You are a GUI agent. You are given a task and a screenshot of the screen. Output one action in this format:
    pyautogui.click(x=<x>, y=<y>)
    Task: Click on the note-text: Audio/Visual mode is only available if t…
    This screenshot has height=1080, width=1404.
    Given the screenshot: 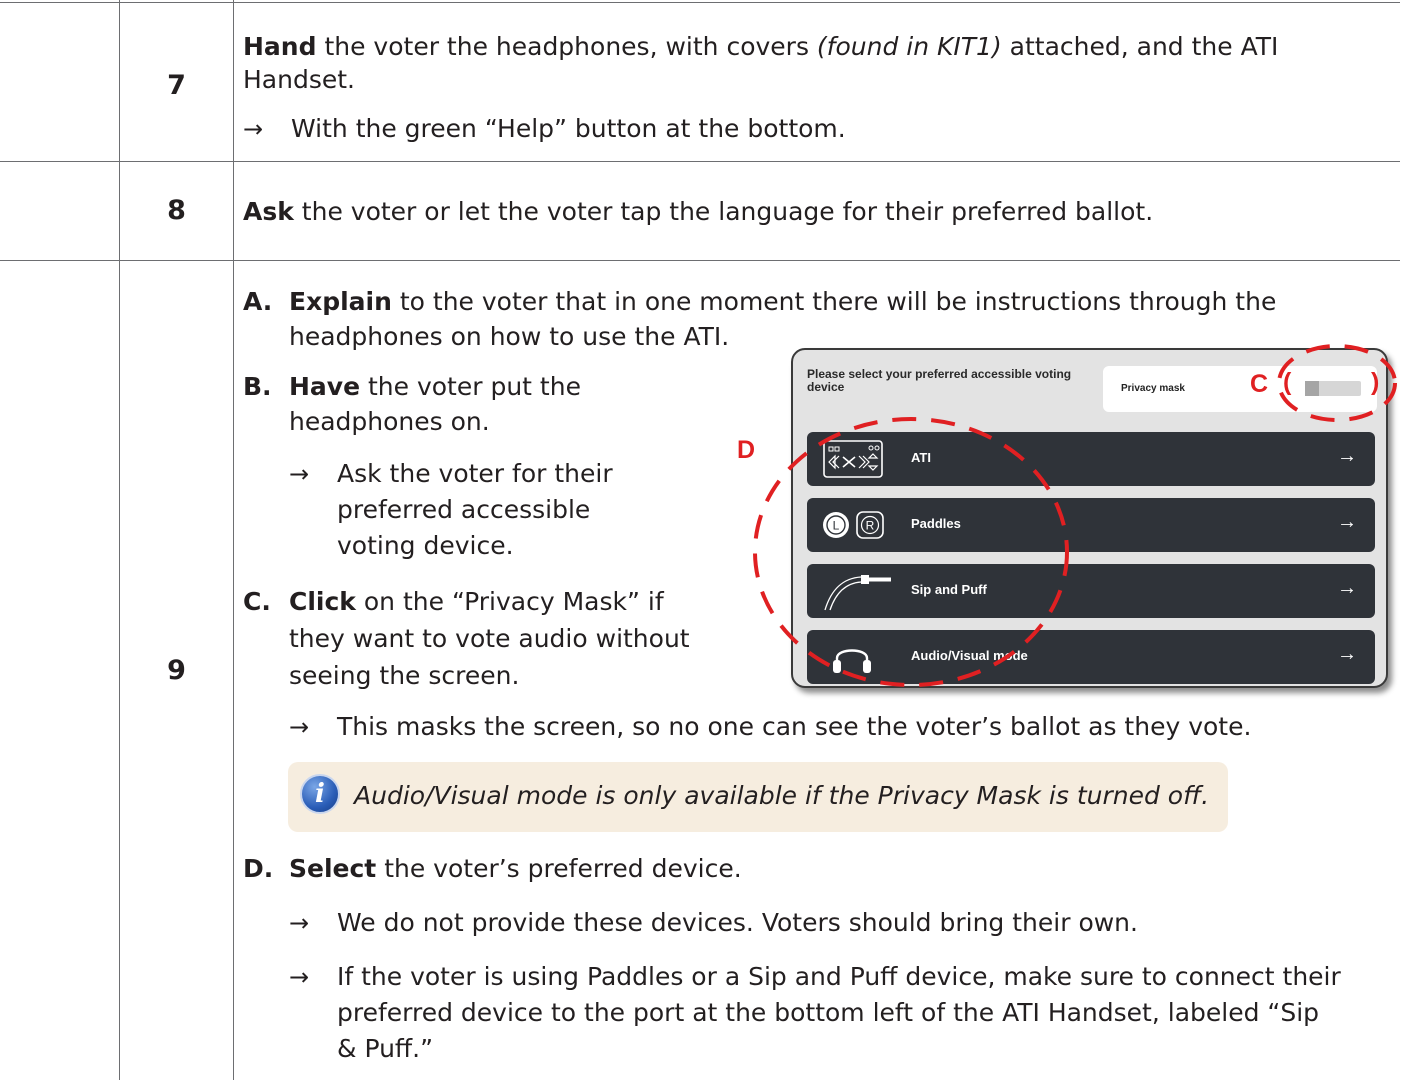 What is the action you would take?
    pyautogui.click(x=782, y=795)
    